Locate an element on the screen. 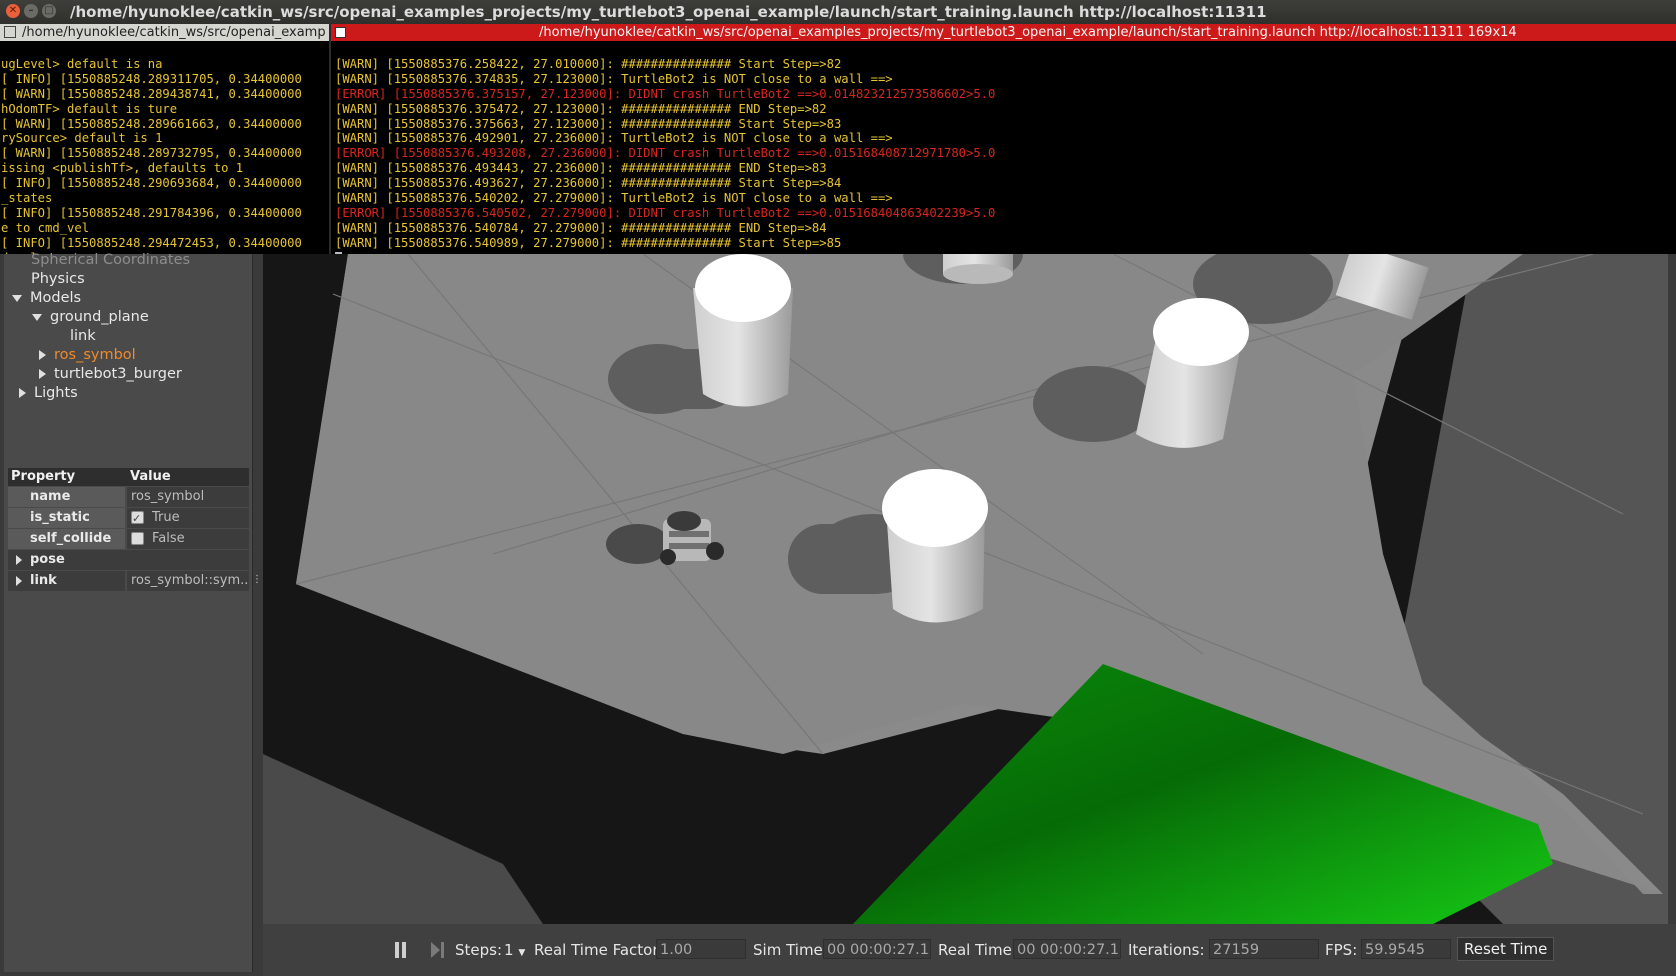 The image size is (1676, 976). property-row-name: name ros_symbol is located at coordinates (128, 497).